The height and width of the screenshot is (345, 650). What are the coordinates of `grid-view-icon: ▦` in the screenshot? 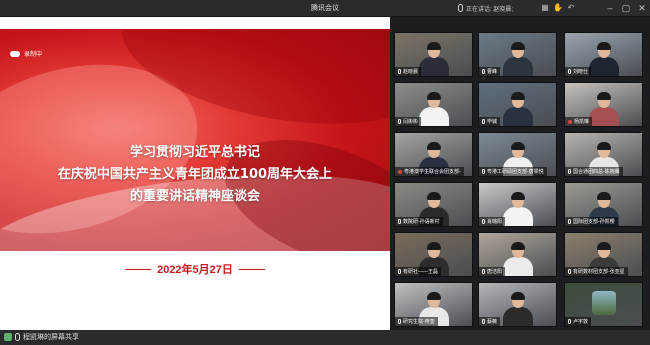 It's located at (545, 8).